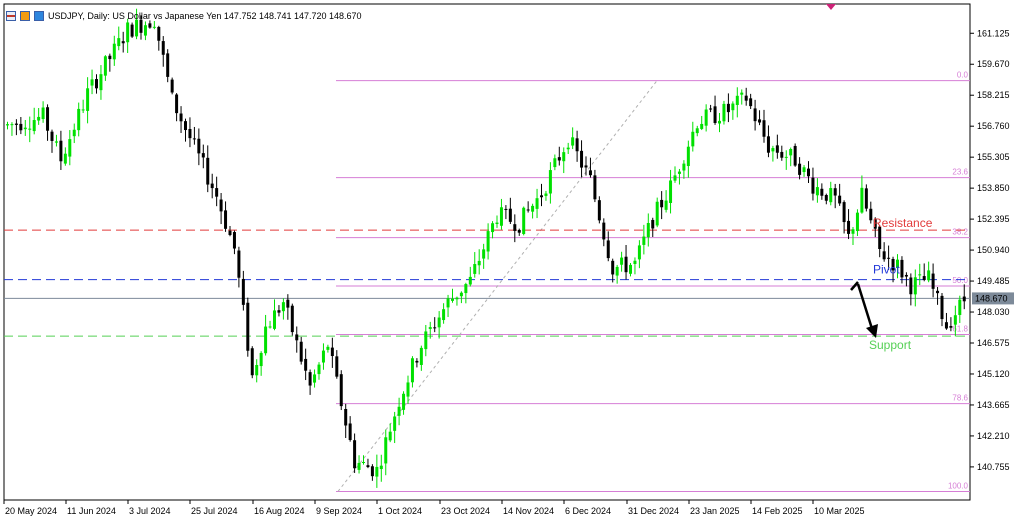 The width and height of the screenshot is (1024, 525). Describe the element at coordinates (993, 64) in the screenshot. I see `y-tick-label: 159.670` at that location.